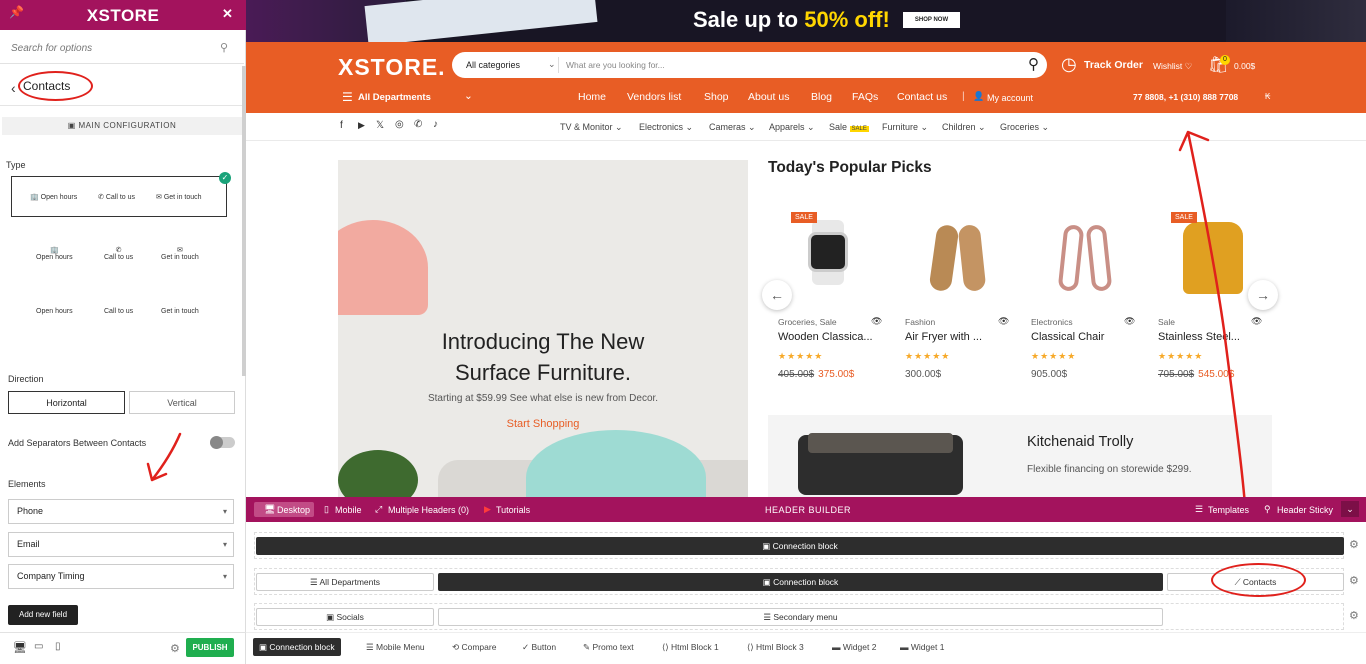 The height and width of the screenshot is (664, 1366). Describe the element at coordinates (380, 125) in the screenshot. I see `twitter-icon: 𝕏` at that location.